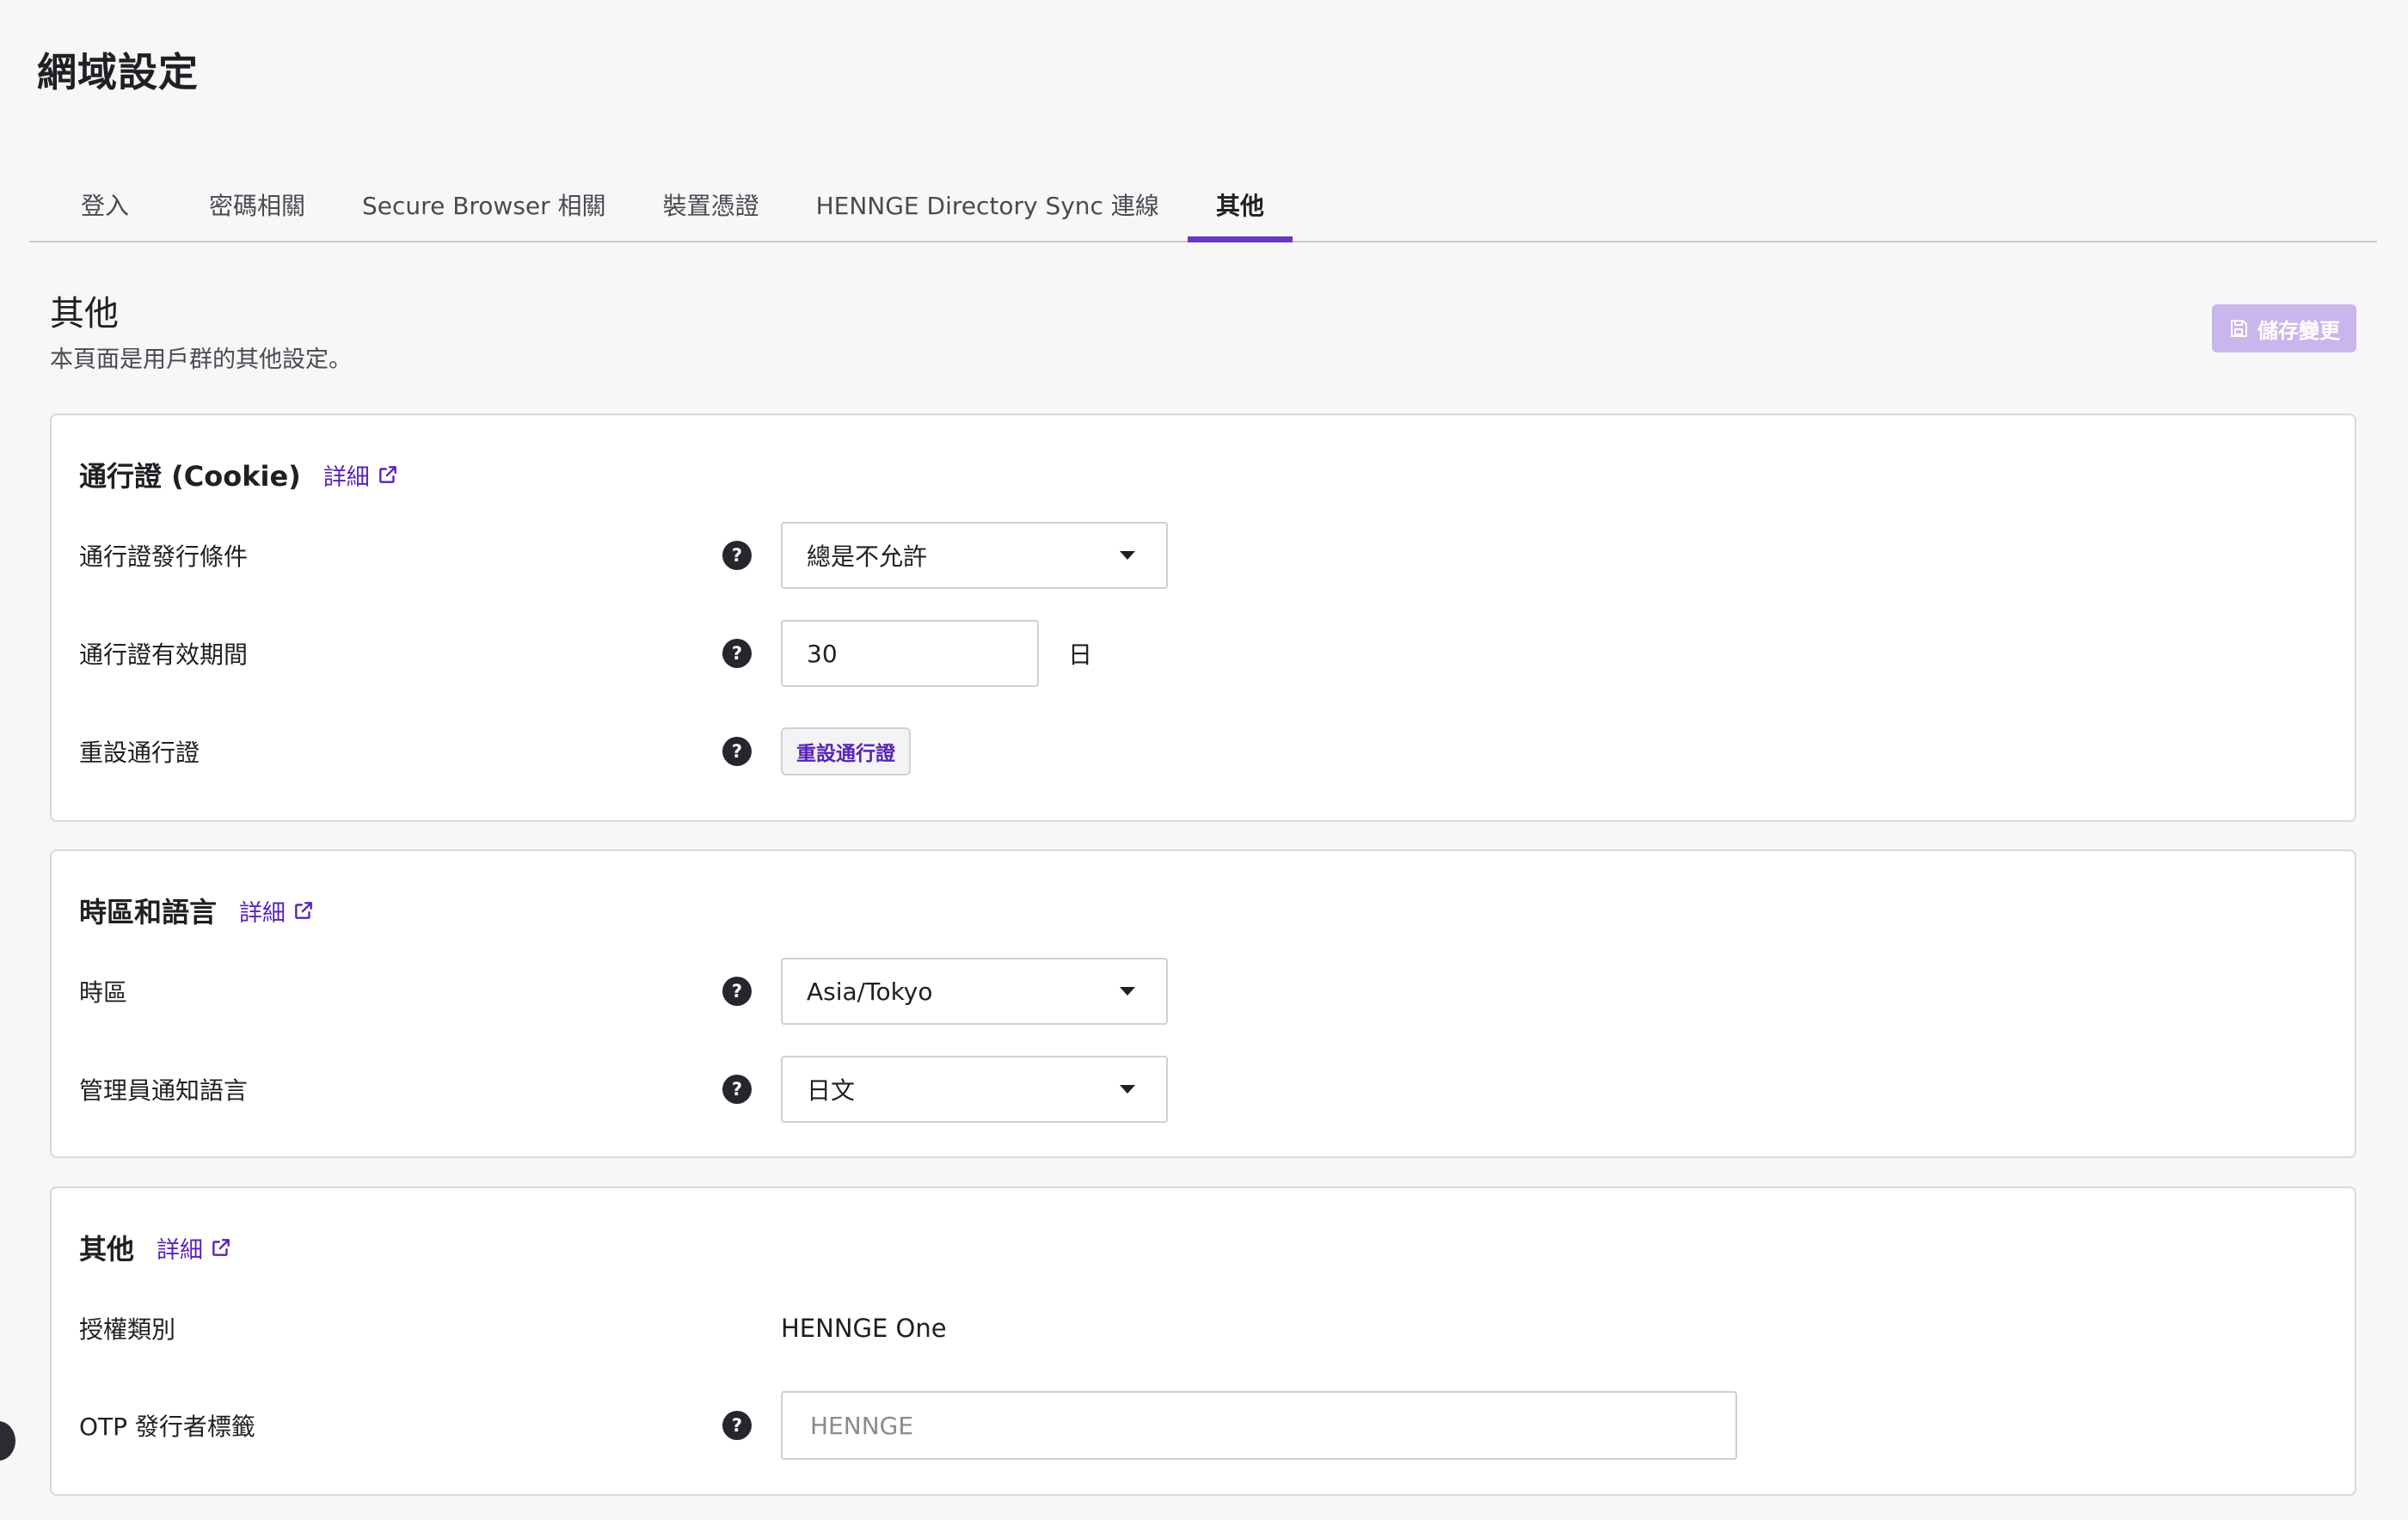  What do you see at coordinates (190, 477) in the screenshot?
I see `cookie-card-title: 通行證 (Cookie)` at bounding box center [190, 477].